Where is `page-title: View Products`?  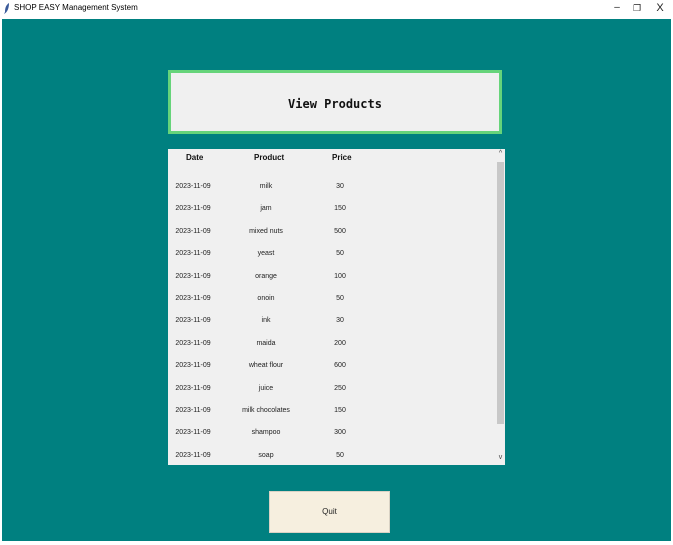 page-title: View Products is located at coordinates (335, 104).